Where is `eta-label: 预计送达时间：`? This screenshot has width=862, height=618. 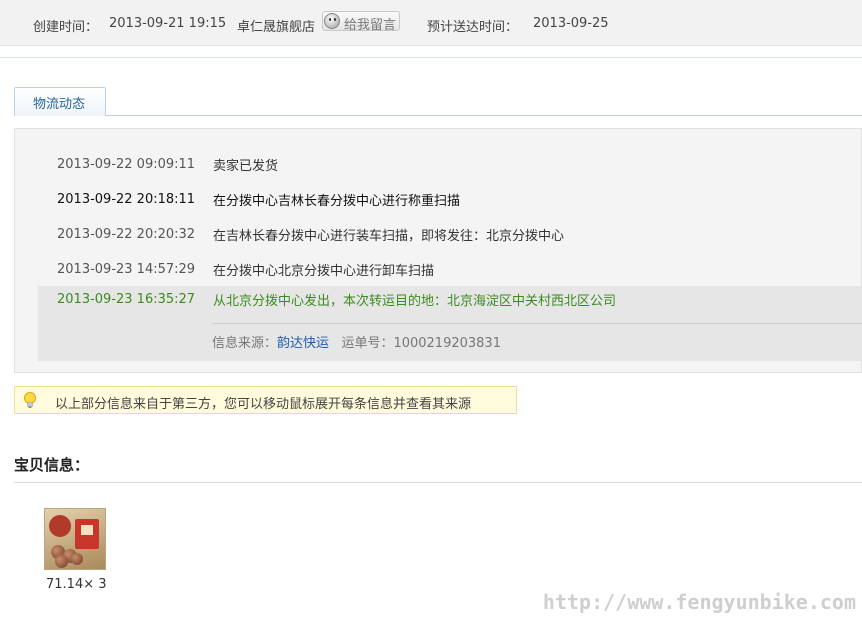
eta-label: 预计送达时间： is located at coordinates (473, 27).